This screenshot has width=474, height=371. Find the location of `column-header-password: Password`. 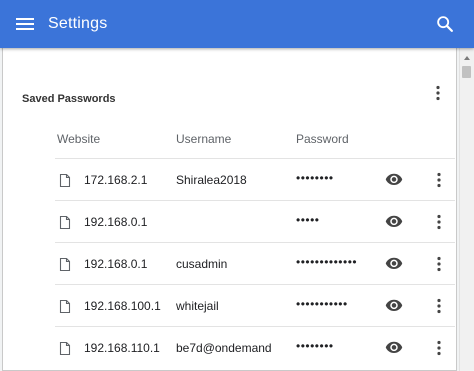

column-header-password: Password is located at coordinates (322, 139).